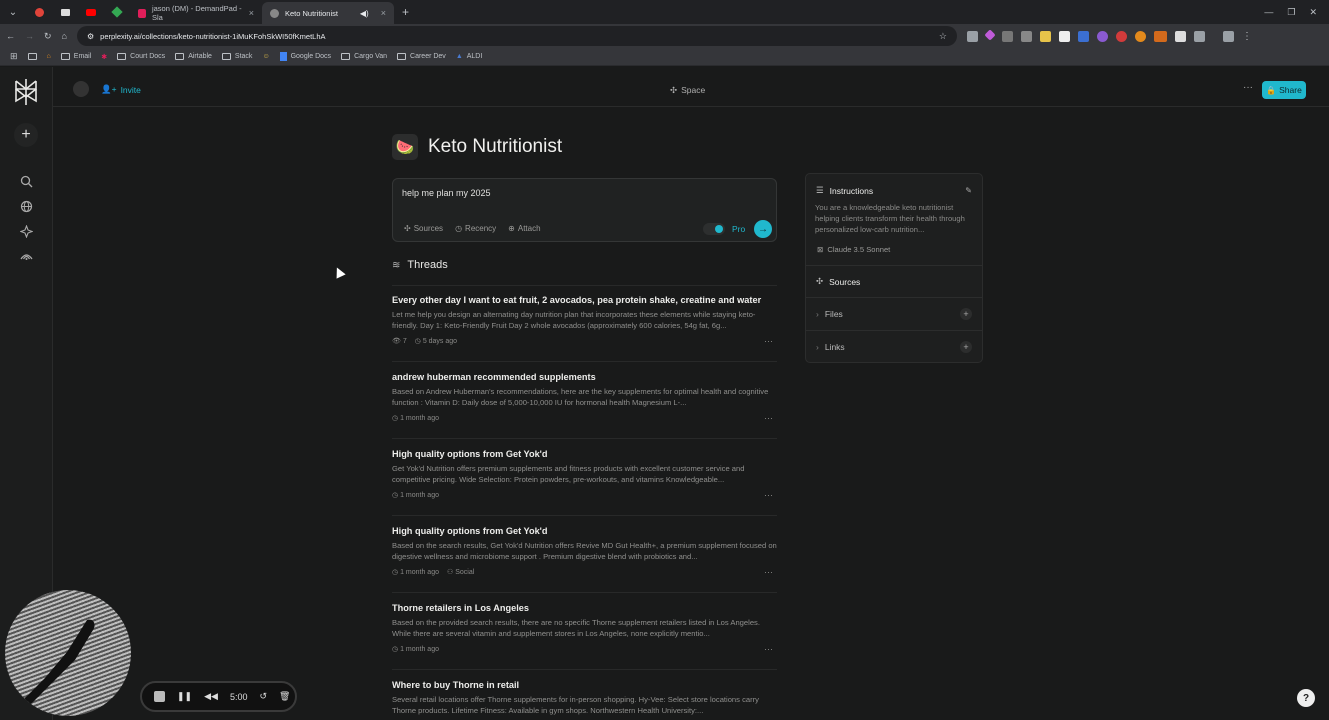  What do you see at coordinates (26, 256) in the screenshot?
I see `library-icon` at bounding box center [26, 256].